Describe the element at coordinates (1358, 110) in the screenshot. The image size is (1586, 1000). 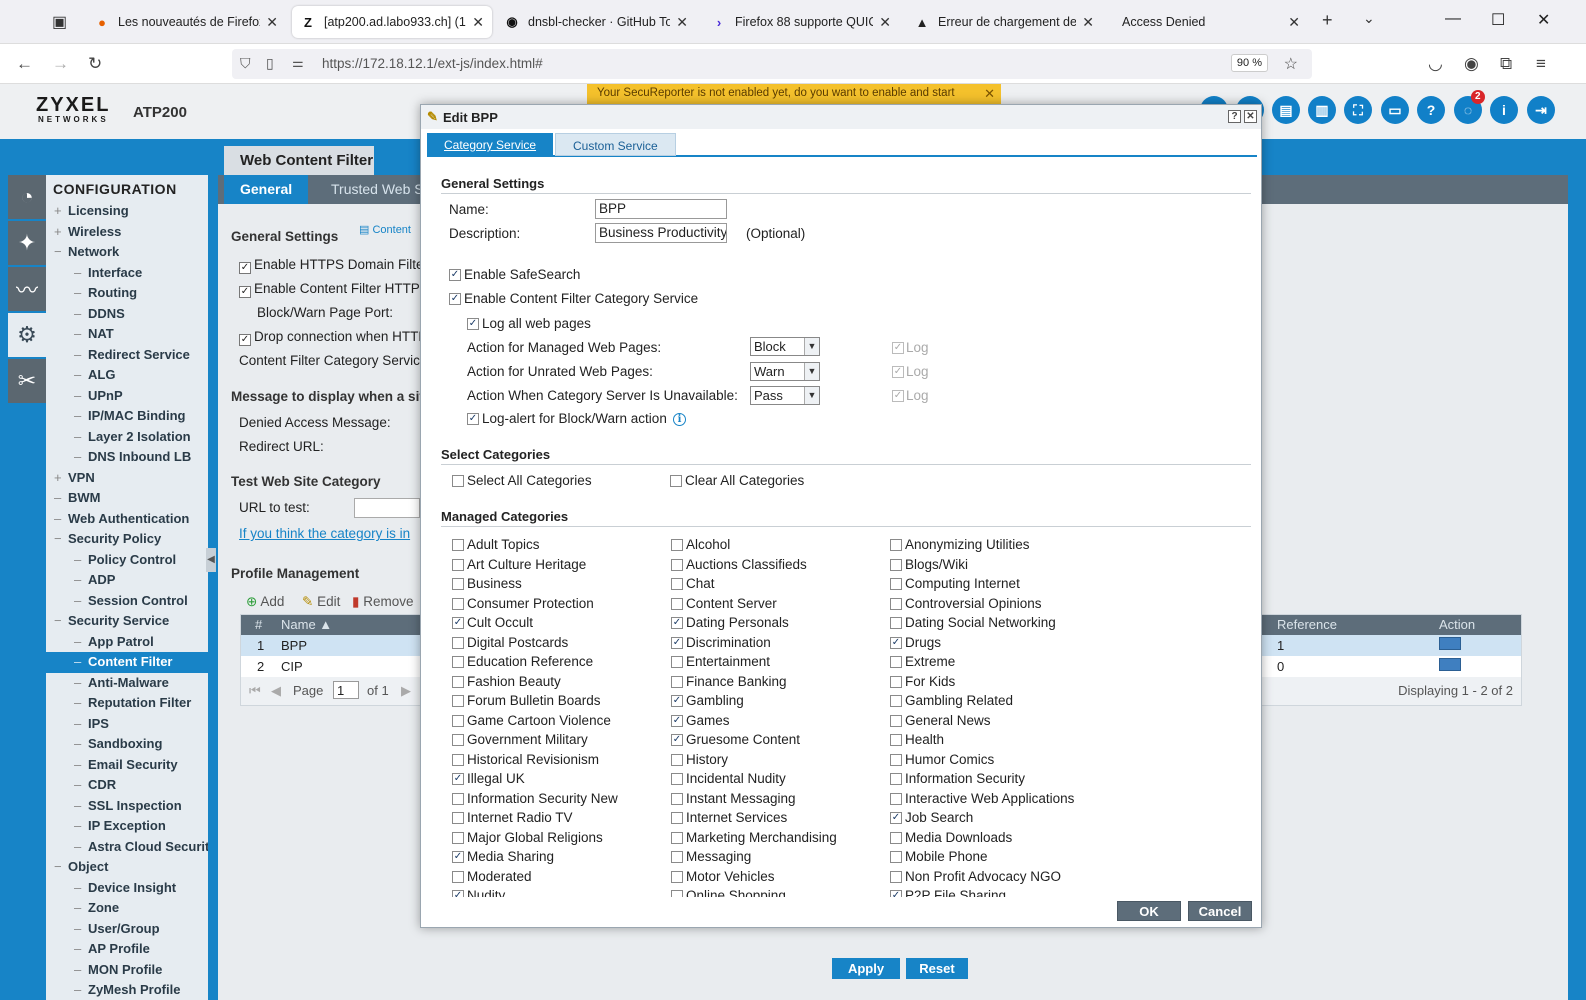
I see `network-map-icon: ⛶` at that location.